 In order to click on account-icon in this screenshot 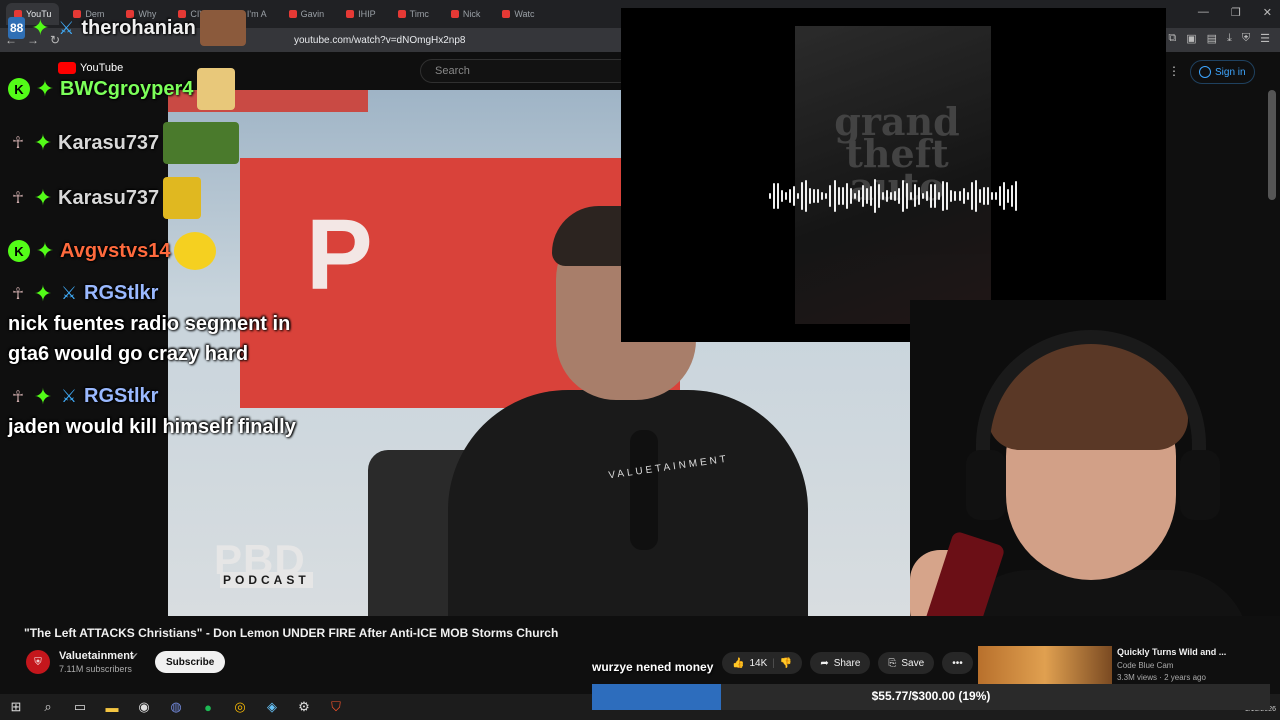, I will do `click(1205, 72)`.